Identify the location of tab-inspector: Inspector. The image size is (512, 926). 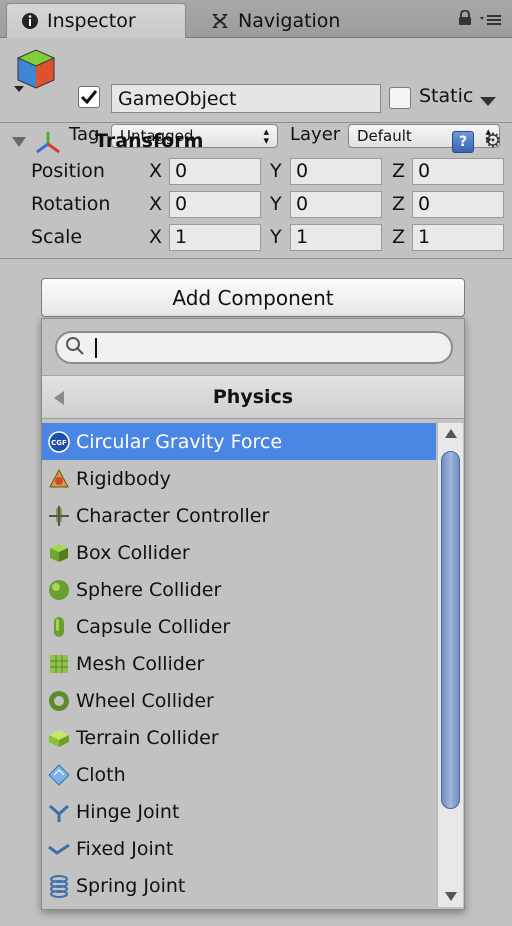
(96, 20).